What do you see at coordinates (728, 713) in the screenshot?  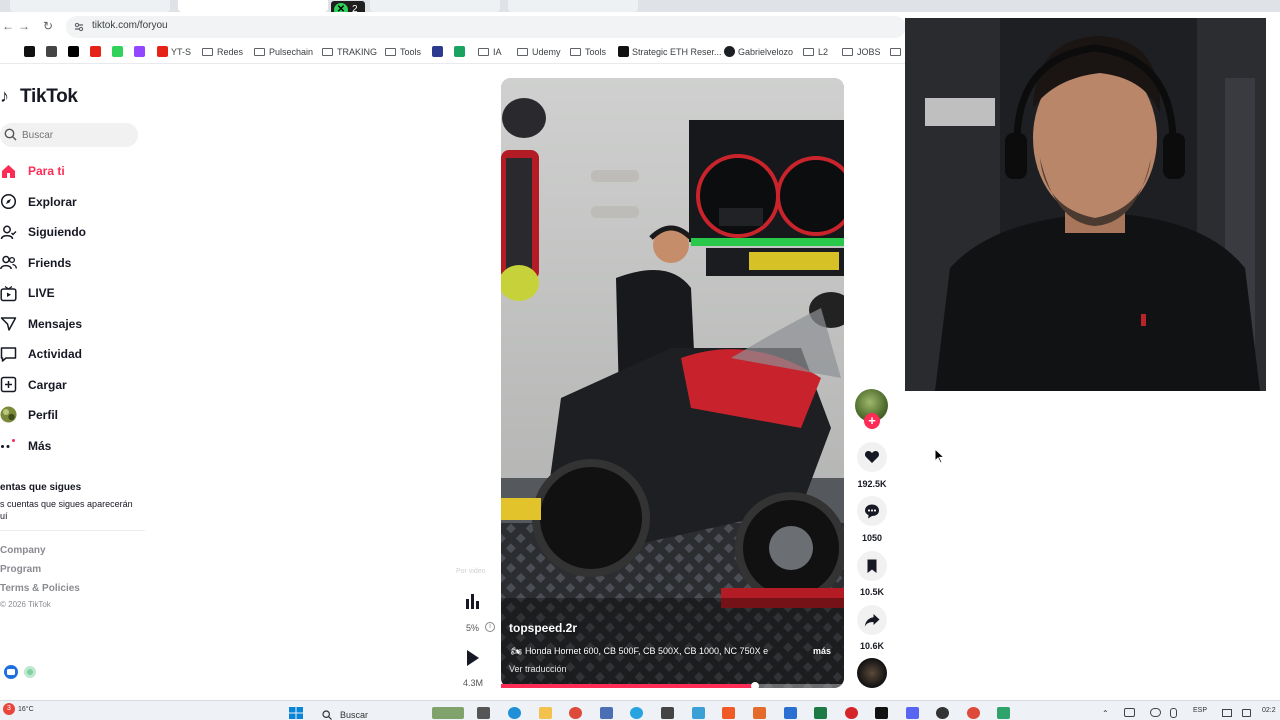 I see `taskbar-brave-icon` at bounding box center [728, 713].